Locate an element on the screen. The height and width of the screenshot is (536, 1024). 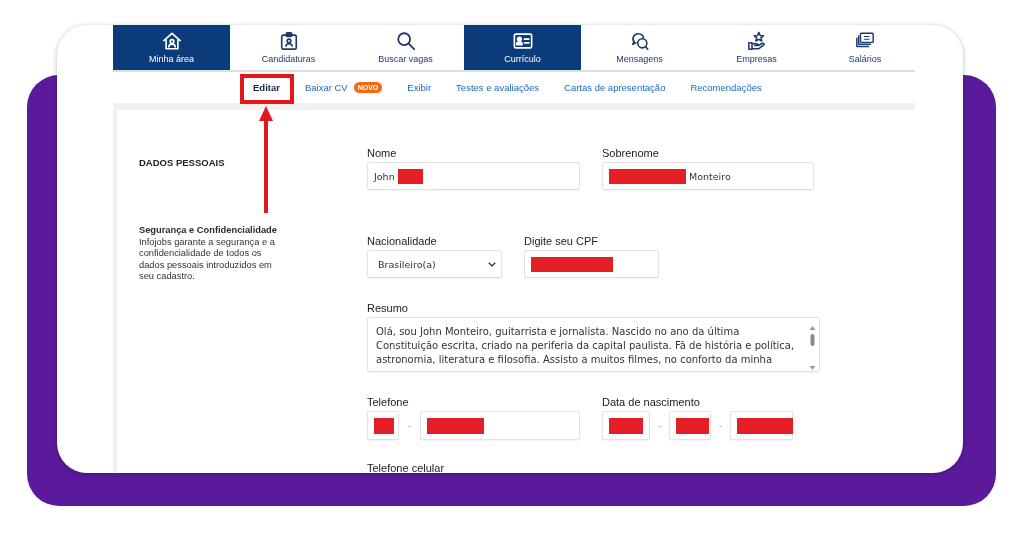
field-value: John is located at coordinates (384, 176).